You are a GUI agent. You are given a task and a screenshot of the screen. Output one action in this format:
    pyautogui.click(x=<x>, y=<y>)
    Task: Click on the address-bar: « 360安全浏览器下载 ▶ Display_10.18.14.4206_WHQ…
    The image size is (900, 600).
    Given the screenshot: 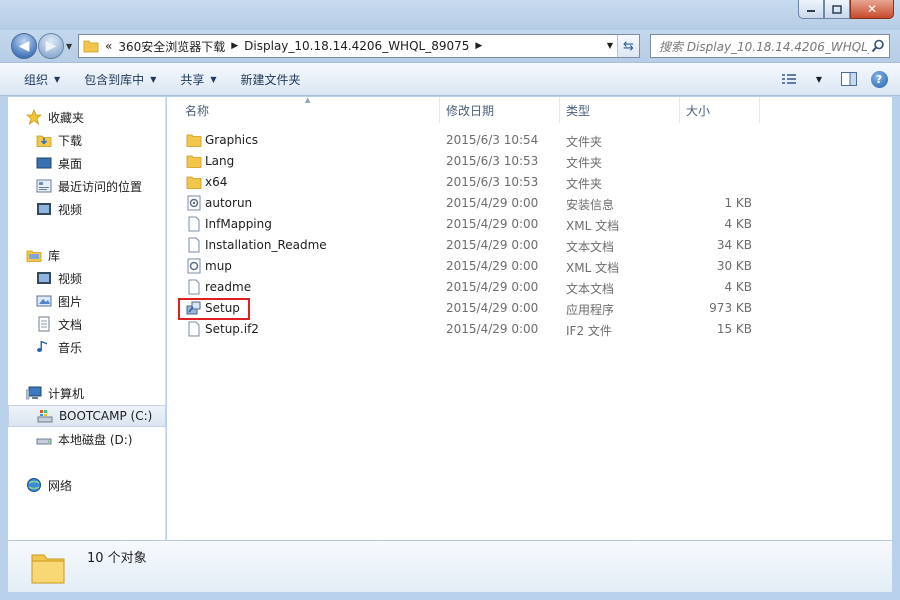 What is the action you would take?
    pyautogui.click(x=359, y=46)
    